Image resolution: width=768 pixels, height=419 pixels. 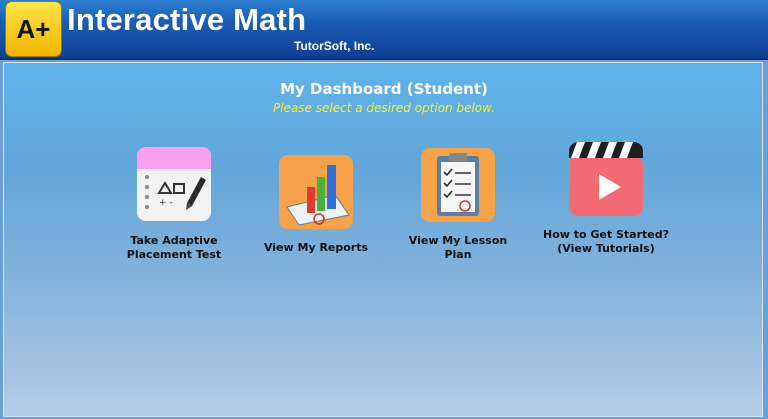 I want to click on placement-test-label-line1: Take Adaptive, so click(x=174, y=240).